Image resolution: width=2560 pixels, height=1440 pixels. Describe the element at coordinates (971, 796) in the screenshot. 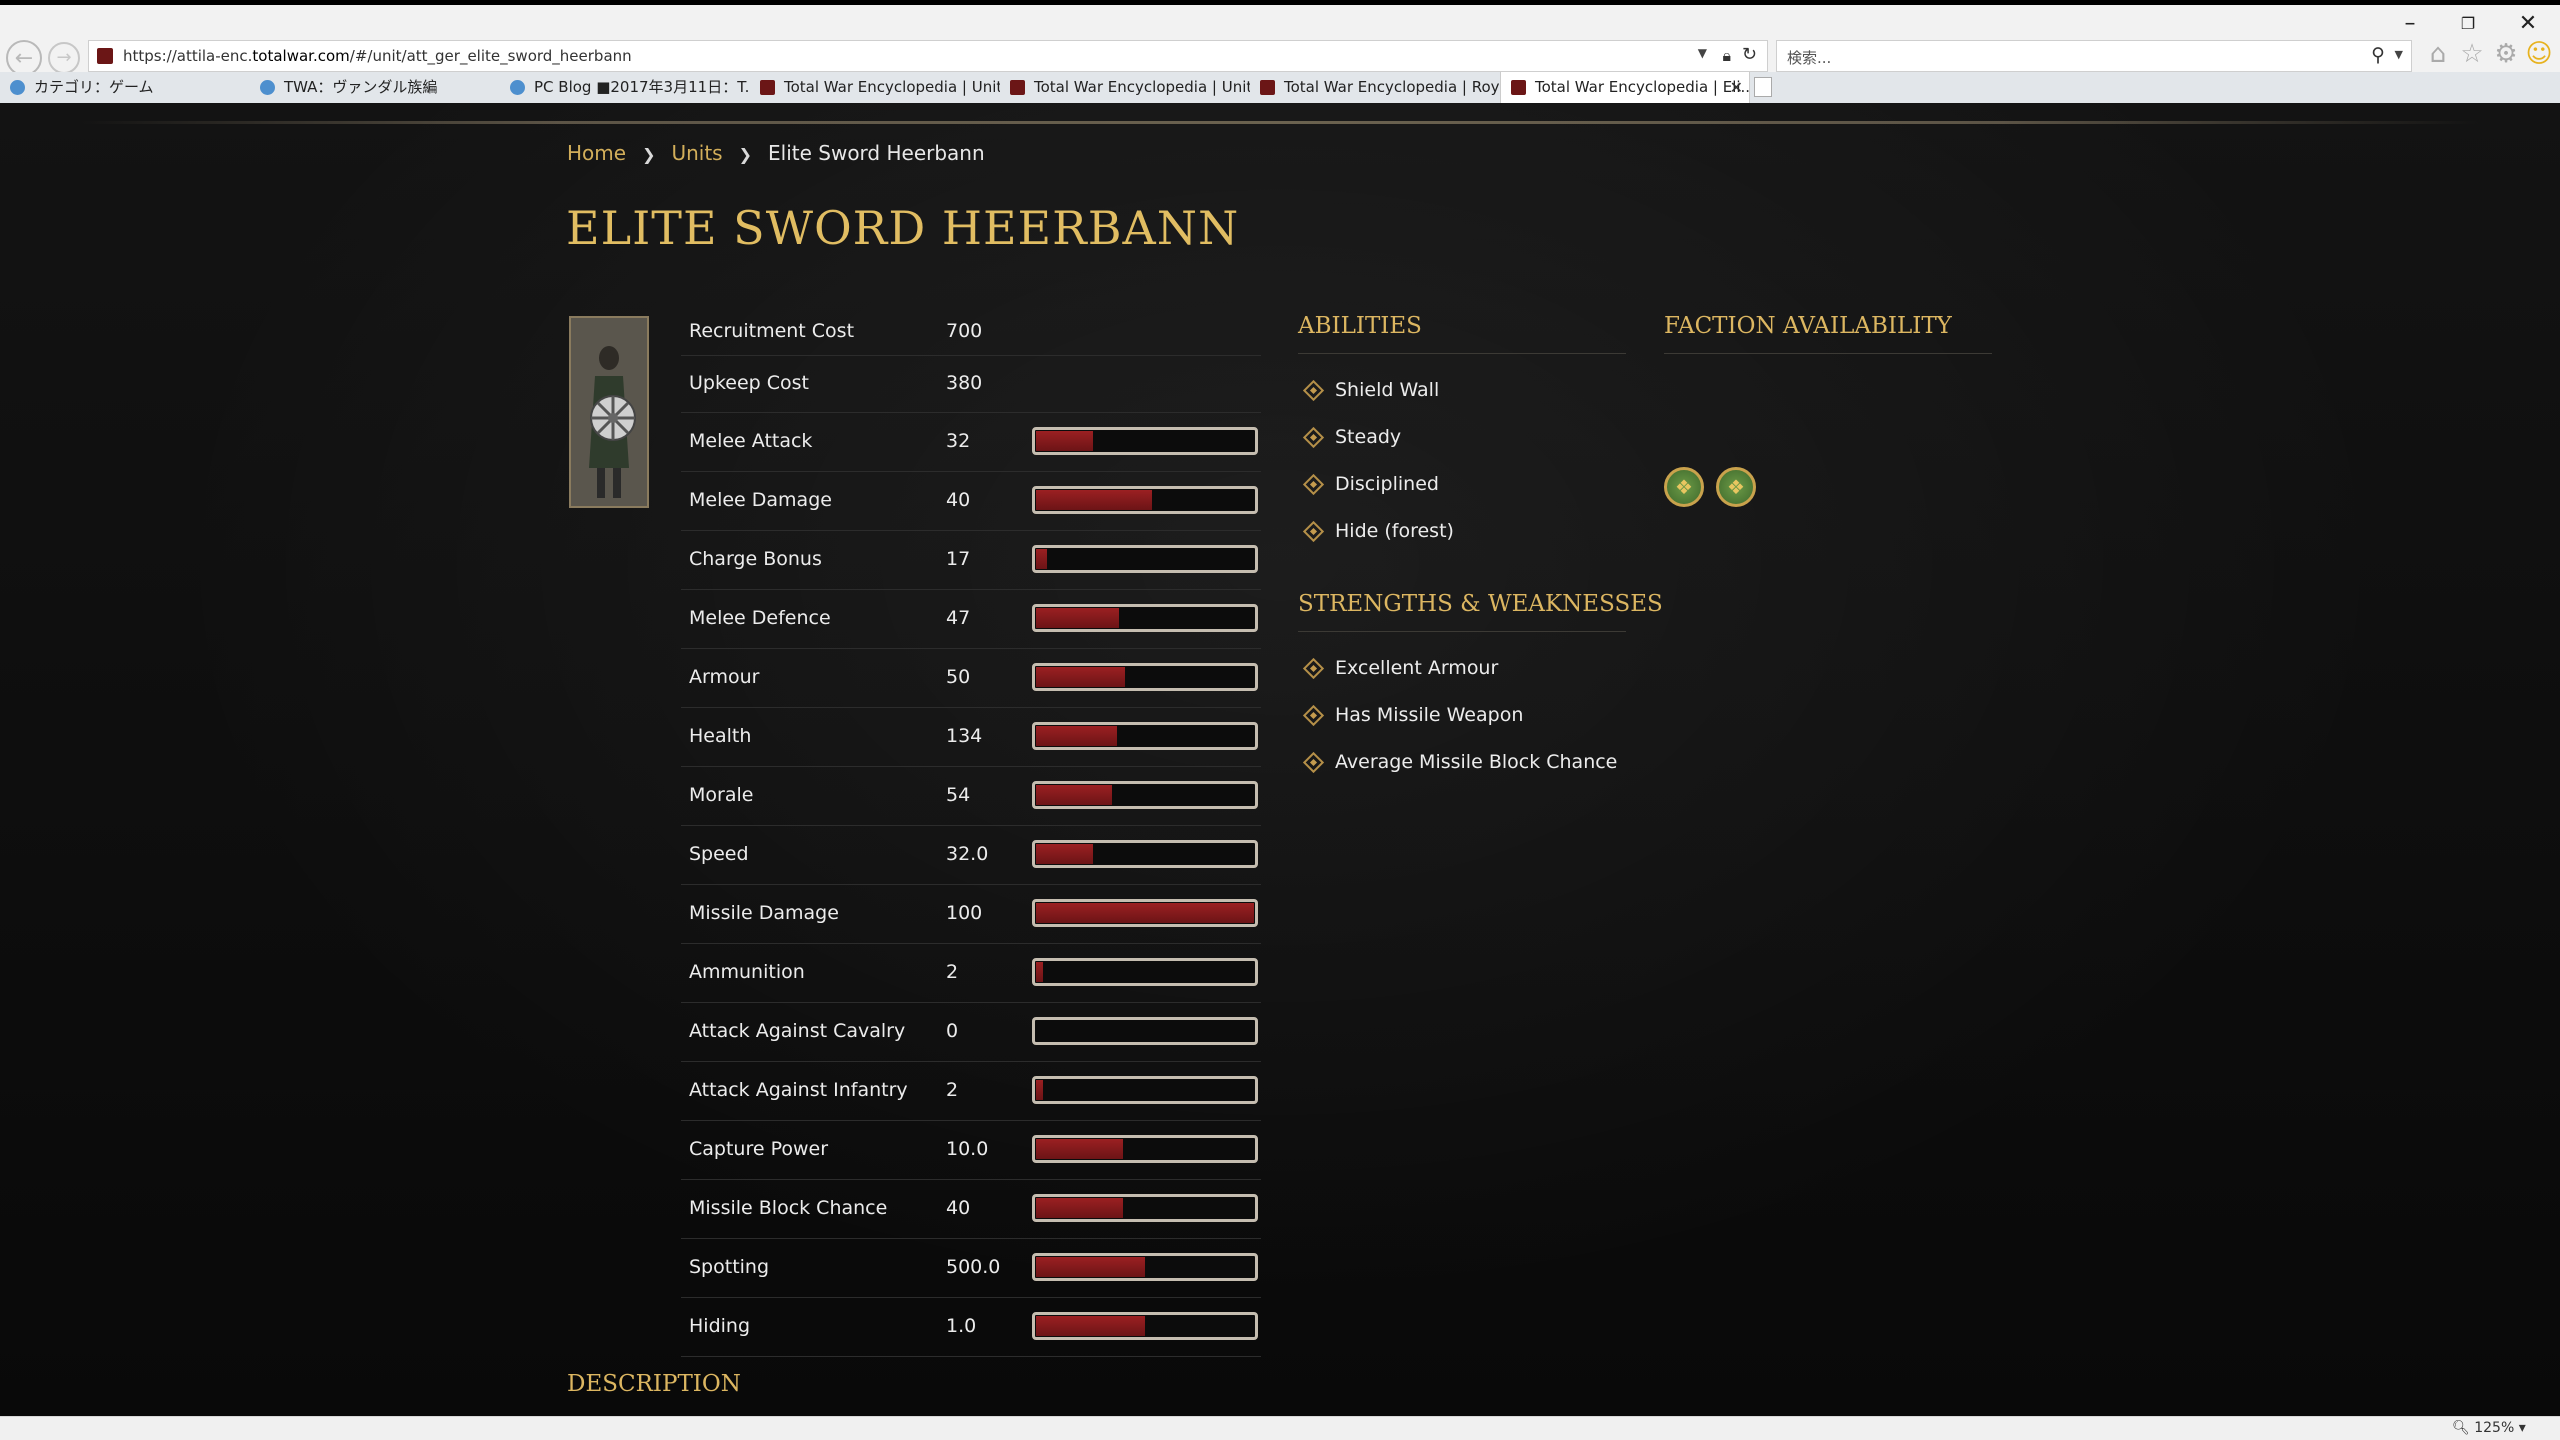

I see `stat-row-morale: Morale 54` at that location.